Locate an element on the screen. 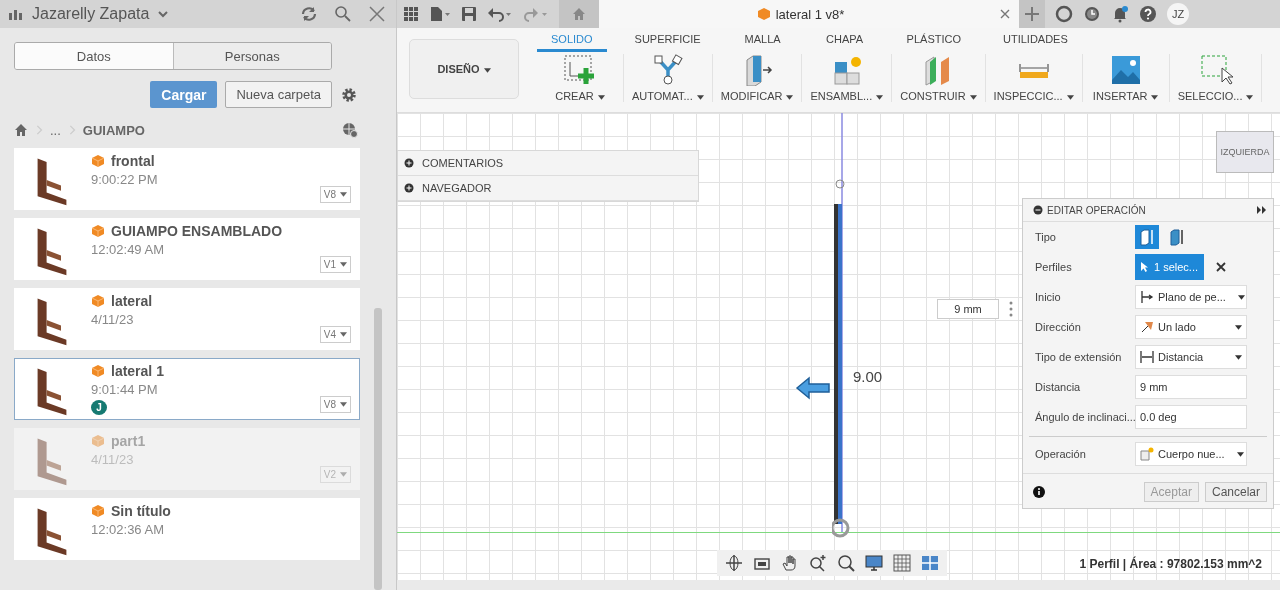 The image size is (1280, 590). field-label: Perfiles is located at coordinates (1054, 267).